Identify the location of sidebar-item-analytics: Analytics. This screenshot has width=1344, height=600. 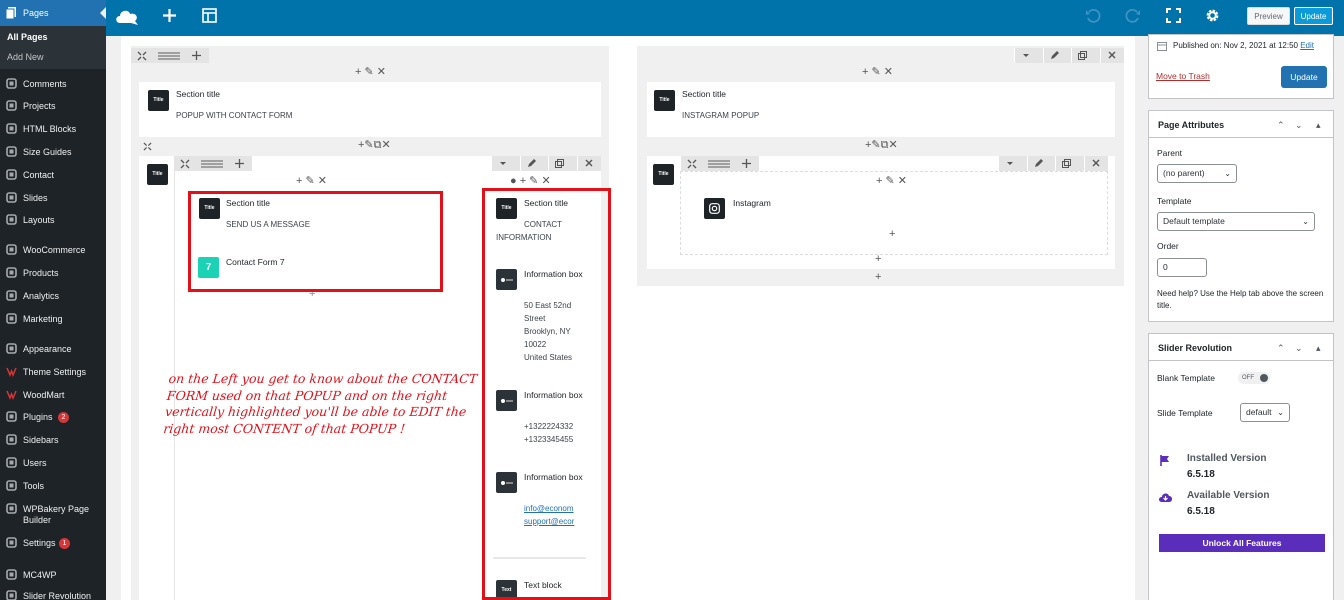
(53, 296).